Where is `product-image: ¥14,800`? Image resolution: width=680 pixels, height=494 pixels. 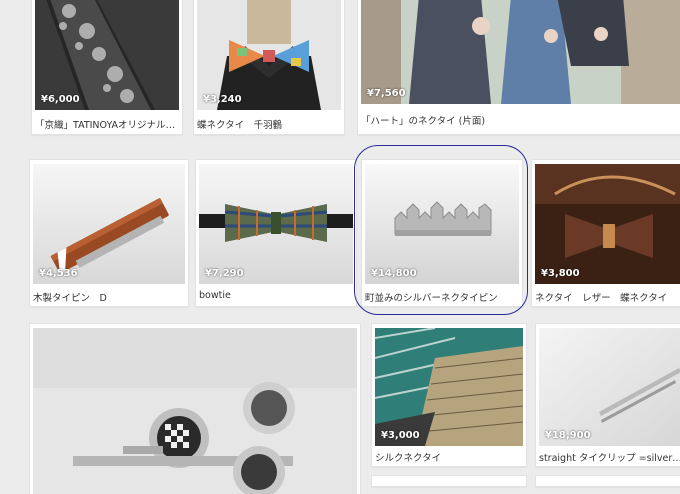 product-image: ¥14,800 is located at coordinates (442, 224).